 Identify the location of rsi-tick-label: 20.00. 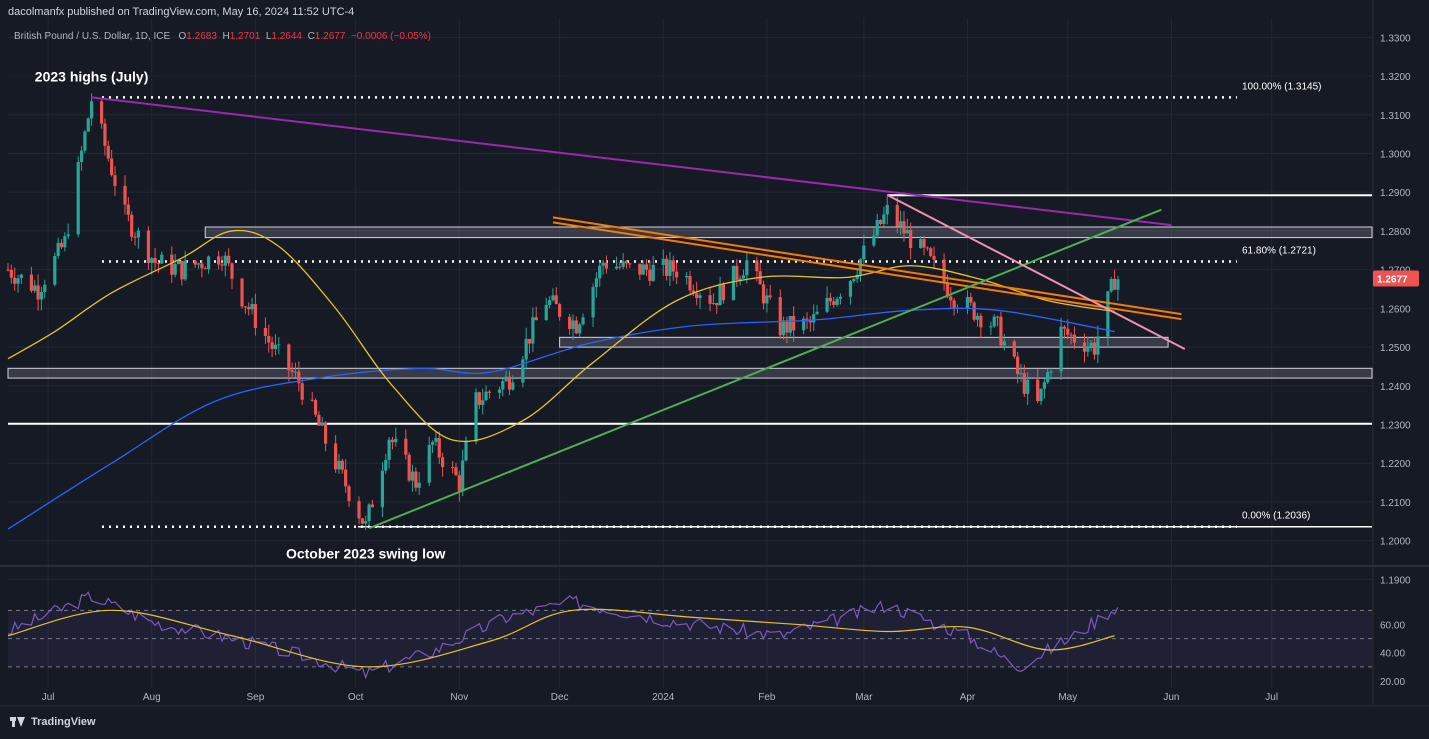
(1392, 682).